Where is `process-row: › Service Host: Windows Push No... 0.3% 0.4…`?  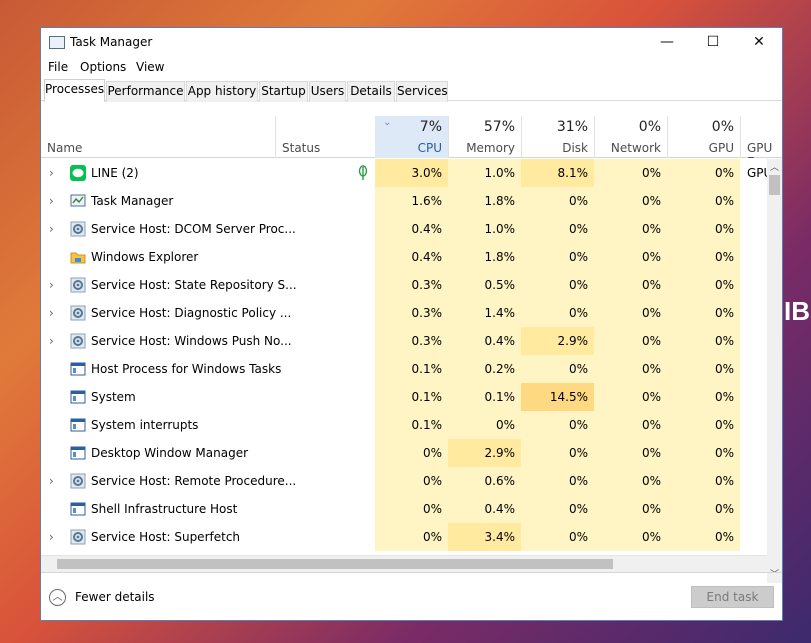
process-row: › Service Host: Windows Push No... 0.3% 0.4… is located at coordinates (404, 341).